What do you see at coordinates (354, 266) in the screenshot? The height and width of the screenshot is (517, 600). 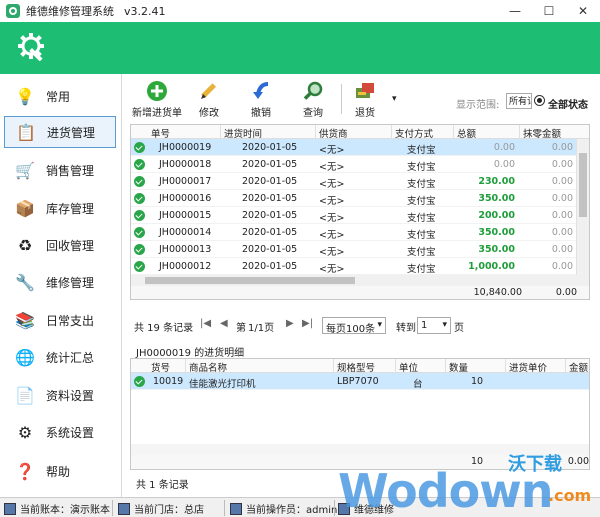 I see `table-row: JH0000012 2020-01-05 <无> 支付宝 1,000.00 0.00` at bounding box center [354, 266].